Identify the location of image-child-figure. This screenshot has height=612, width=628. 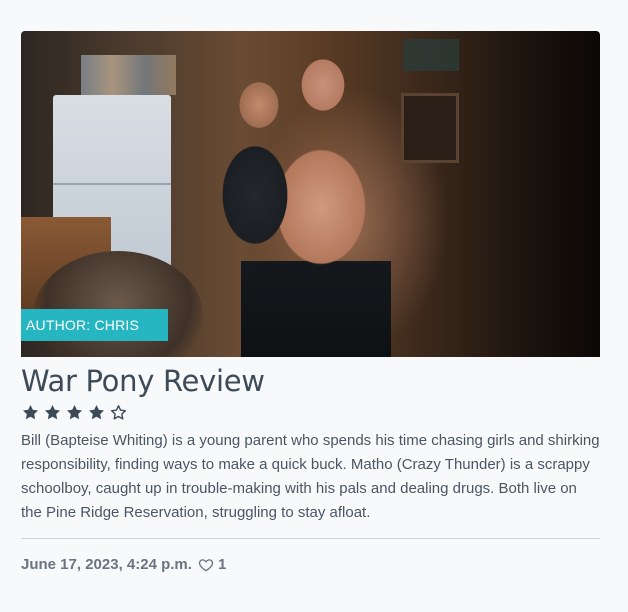
(258, 180).